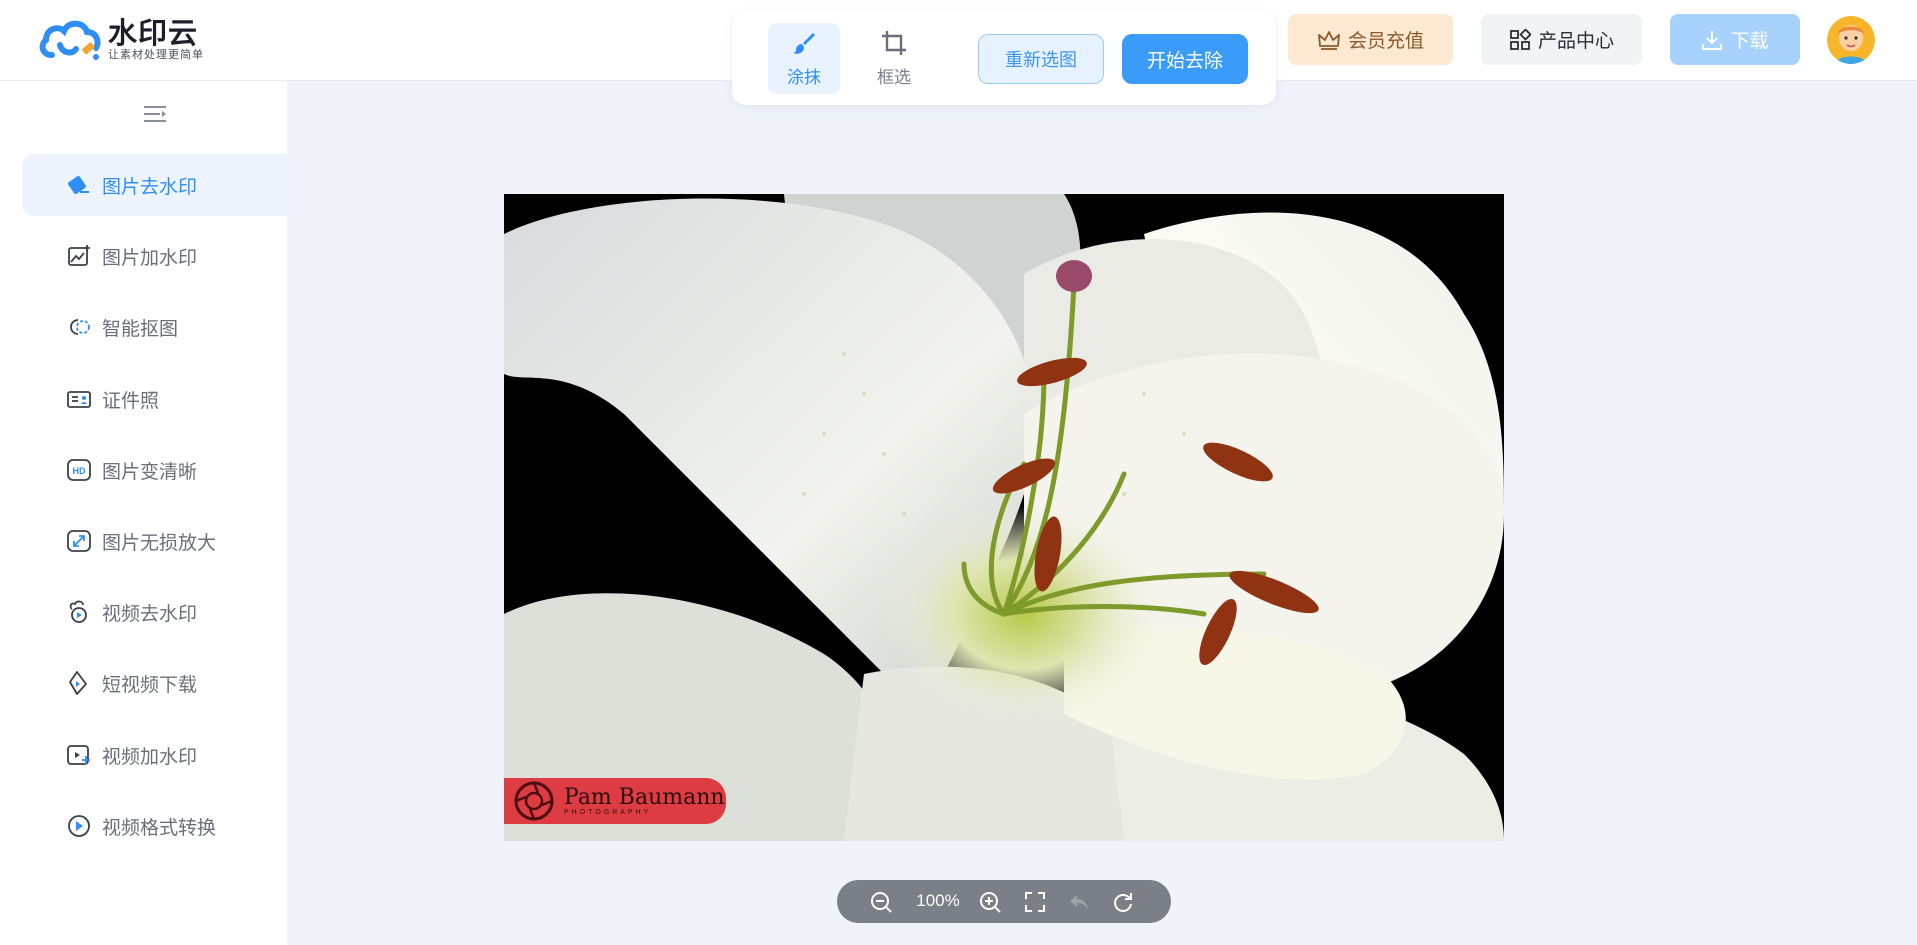  Describe the element at coordinates (1185, 59) in the screenshot. I see `start-remove-button: 开始去除` at that location.